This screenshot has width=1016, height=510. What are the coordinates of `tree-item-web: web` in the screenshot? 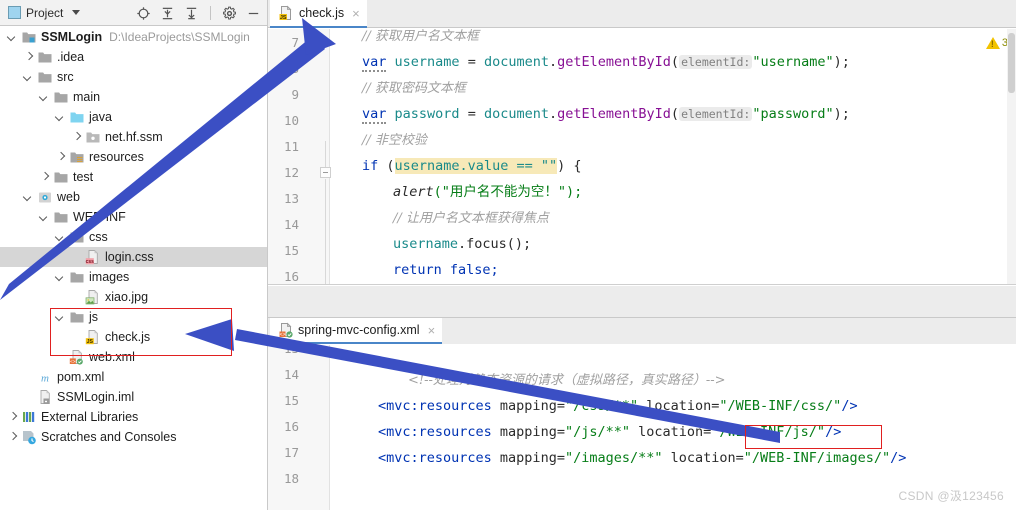 It's located at (133, 197).